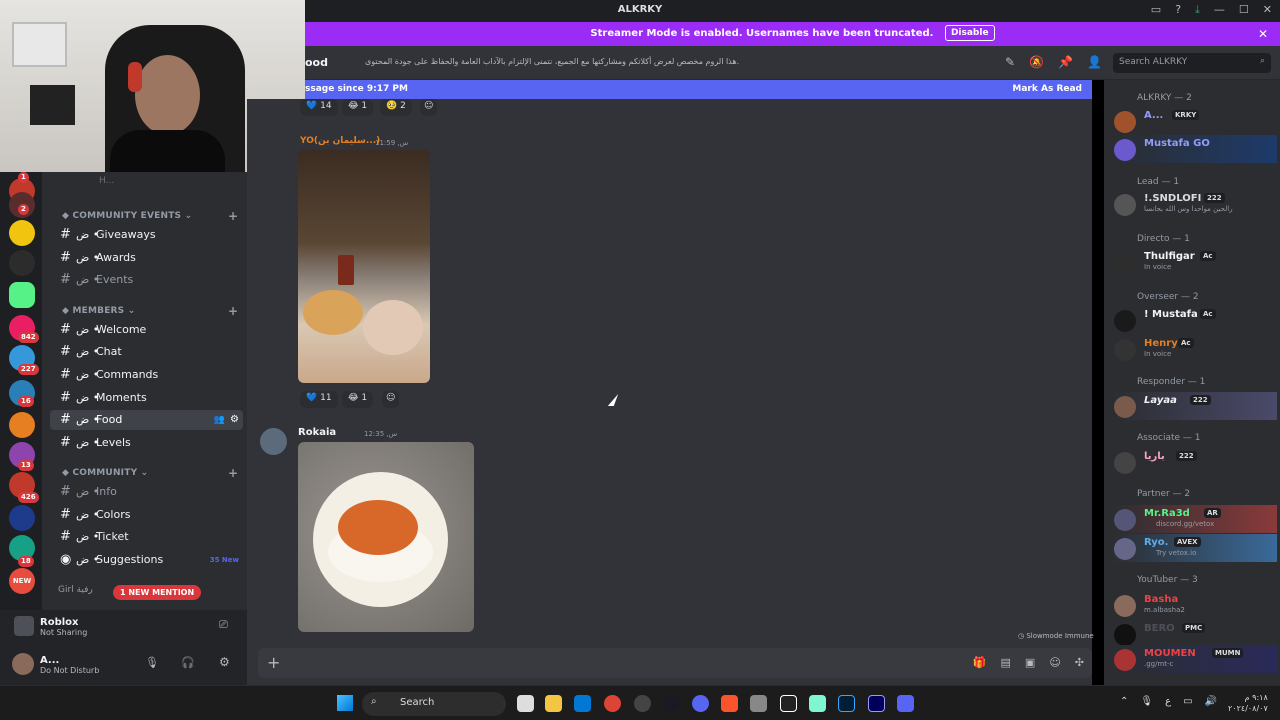  I want to click on close-window-icon: ✕, so click(1267, 10).